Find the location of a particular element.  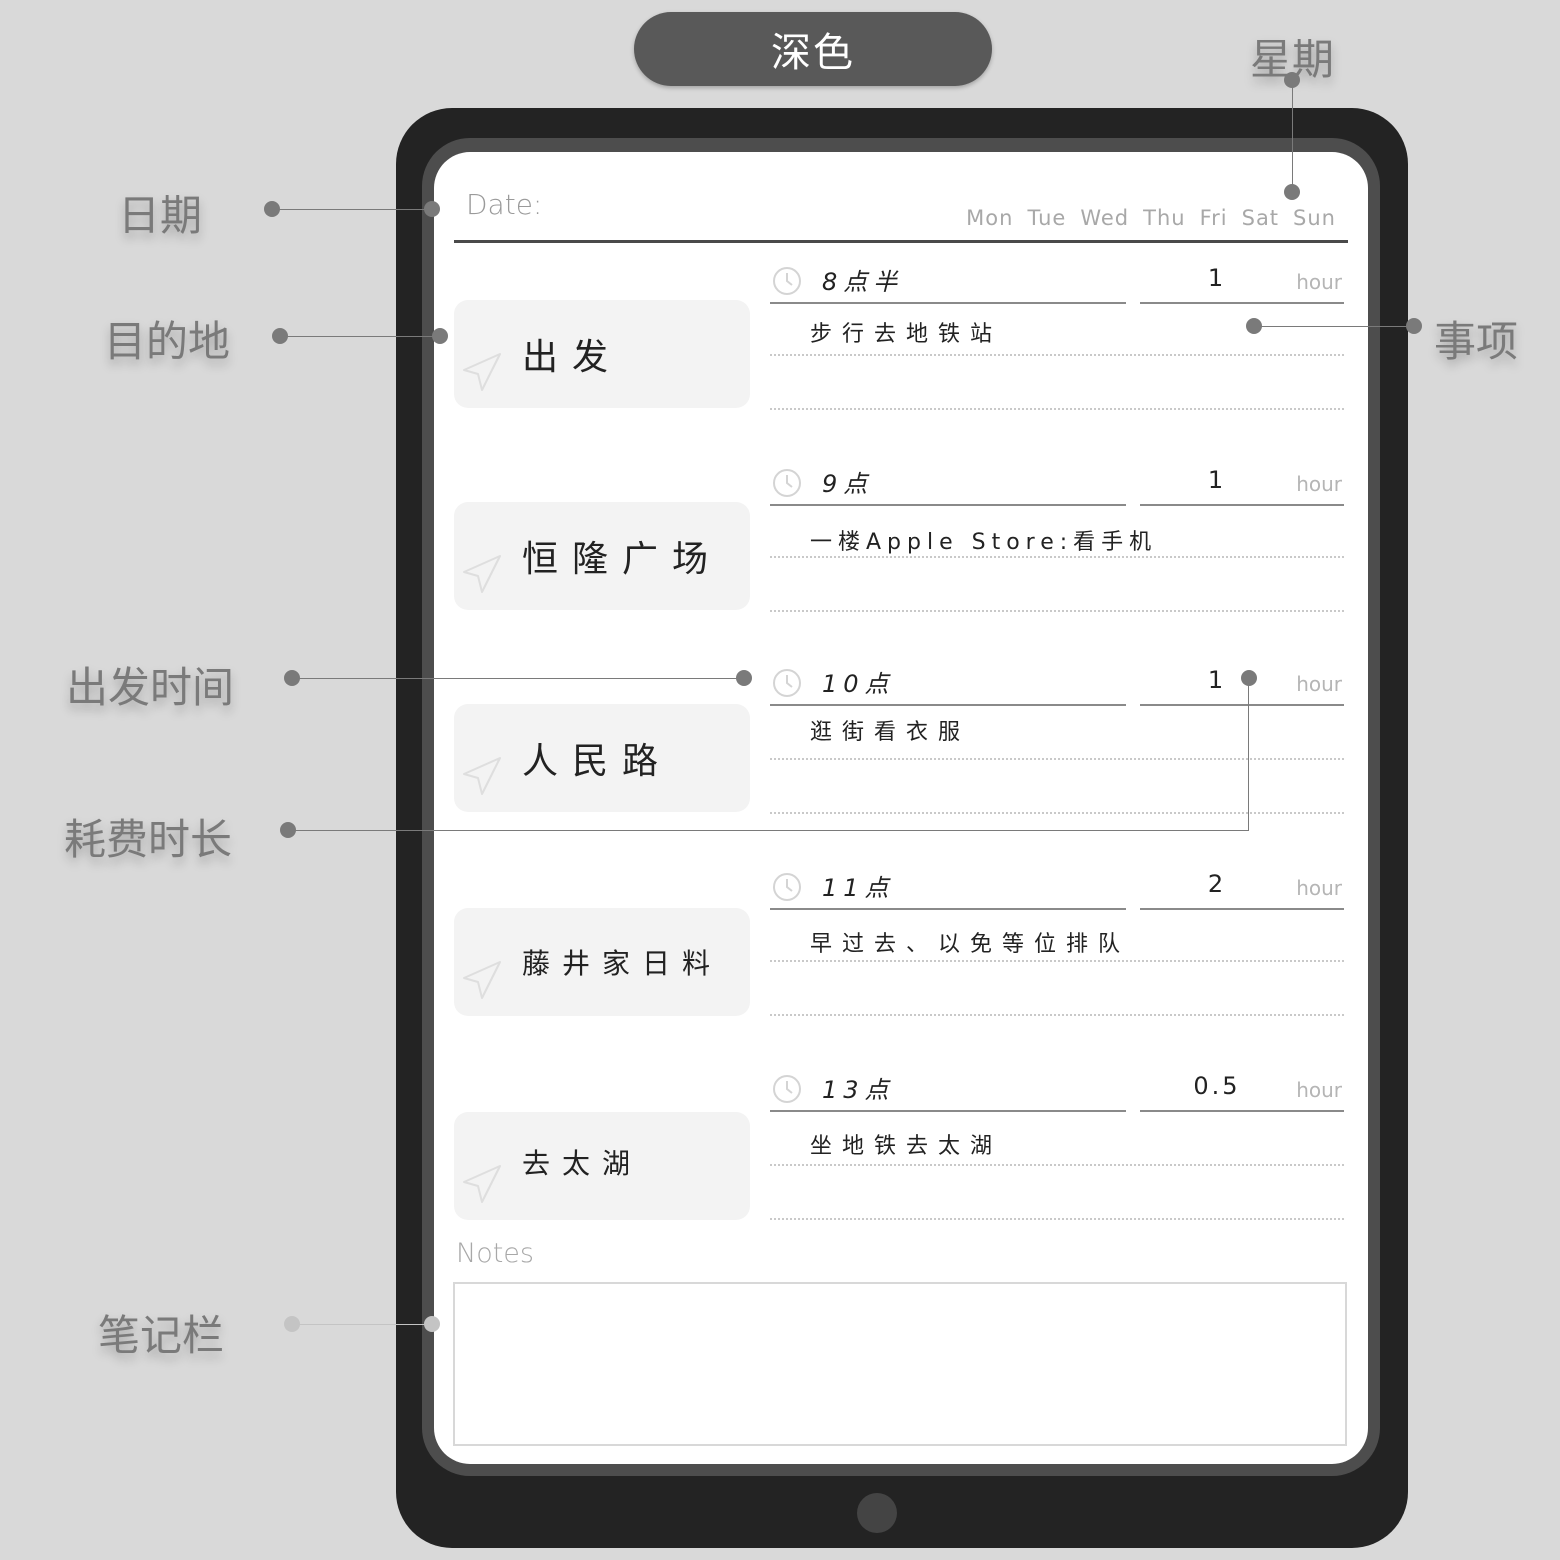

destination-name: 恒隆广场 is located at coordinates (622, 559).